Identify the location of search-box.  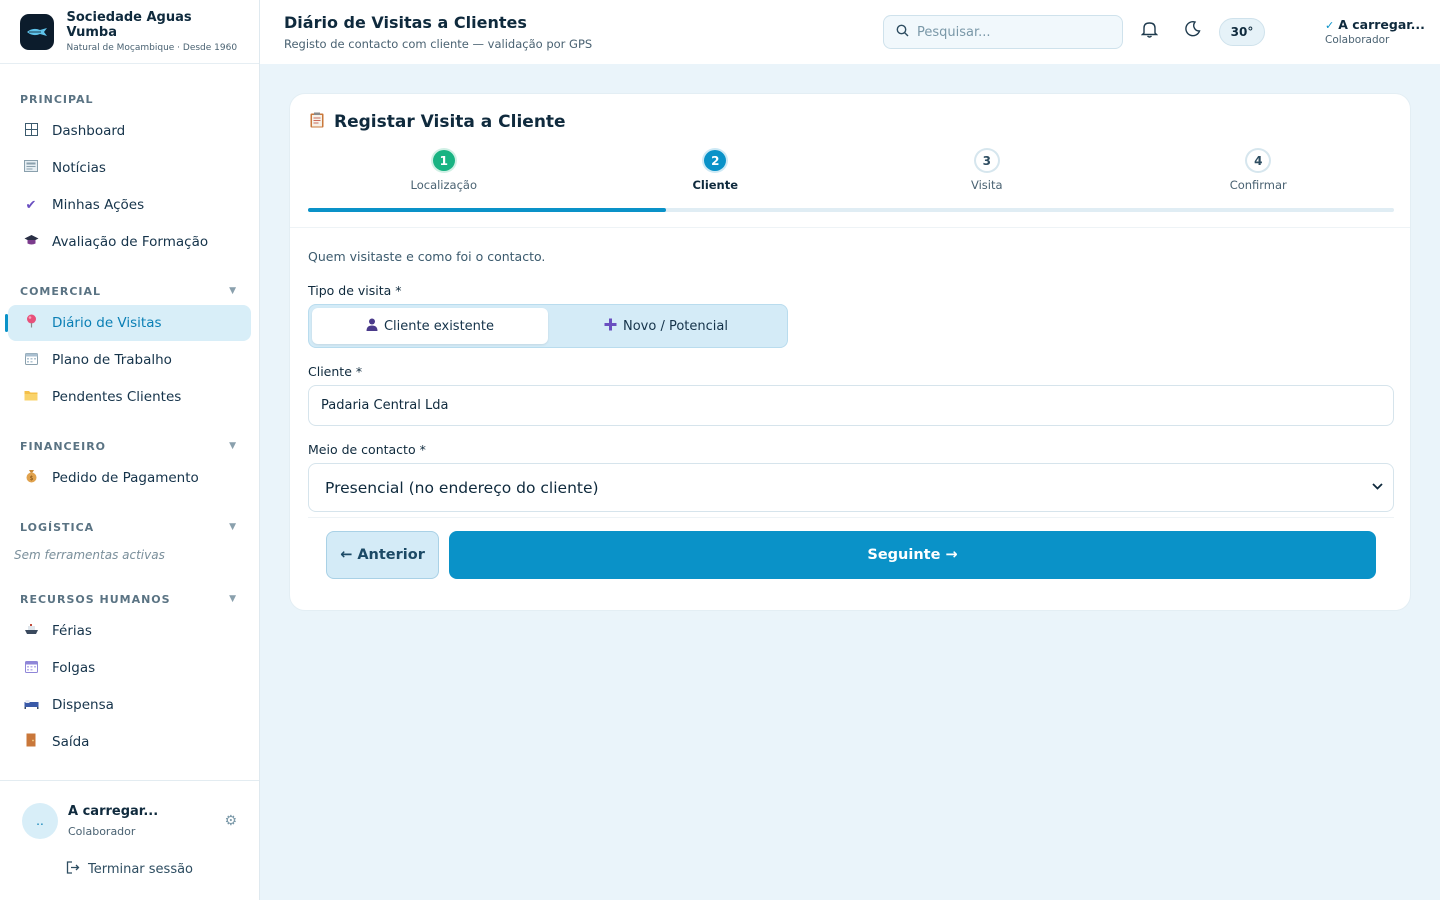
(1003, 32).